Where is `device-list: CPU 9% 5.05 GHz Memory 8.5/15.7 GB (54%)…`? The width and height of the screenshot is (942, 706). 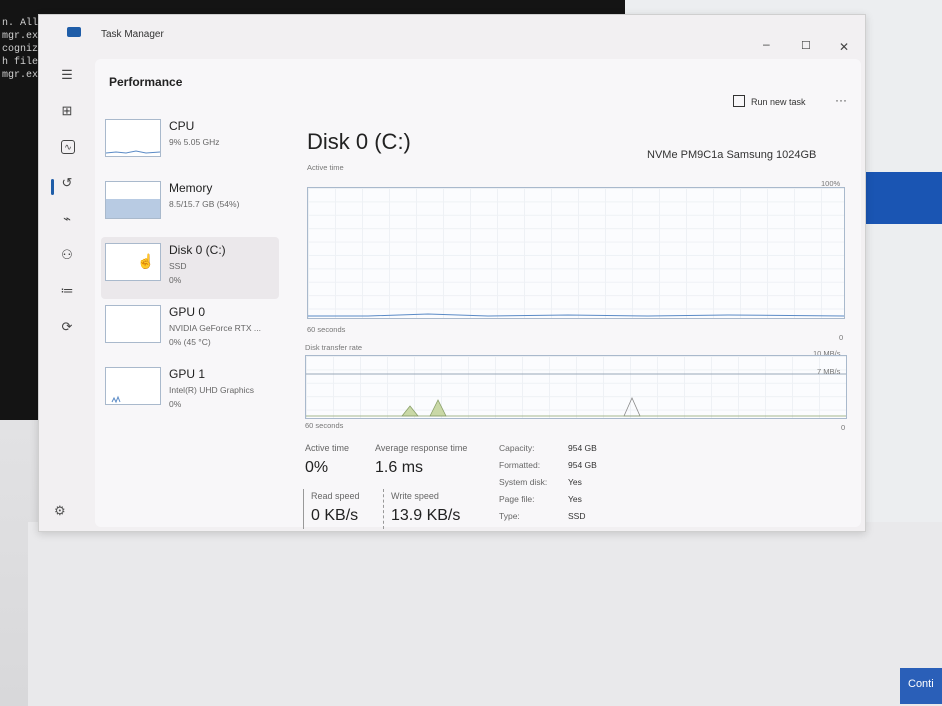
device-list: CPU 9% 5.05 GHz Memory 8.5/15.7 GB (54%)… is located at coordinates (190, 268).